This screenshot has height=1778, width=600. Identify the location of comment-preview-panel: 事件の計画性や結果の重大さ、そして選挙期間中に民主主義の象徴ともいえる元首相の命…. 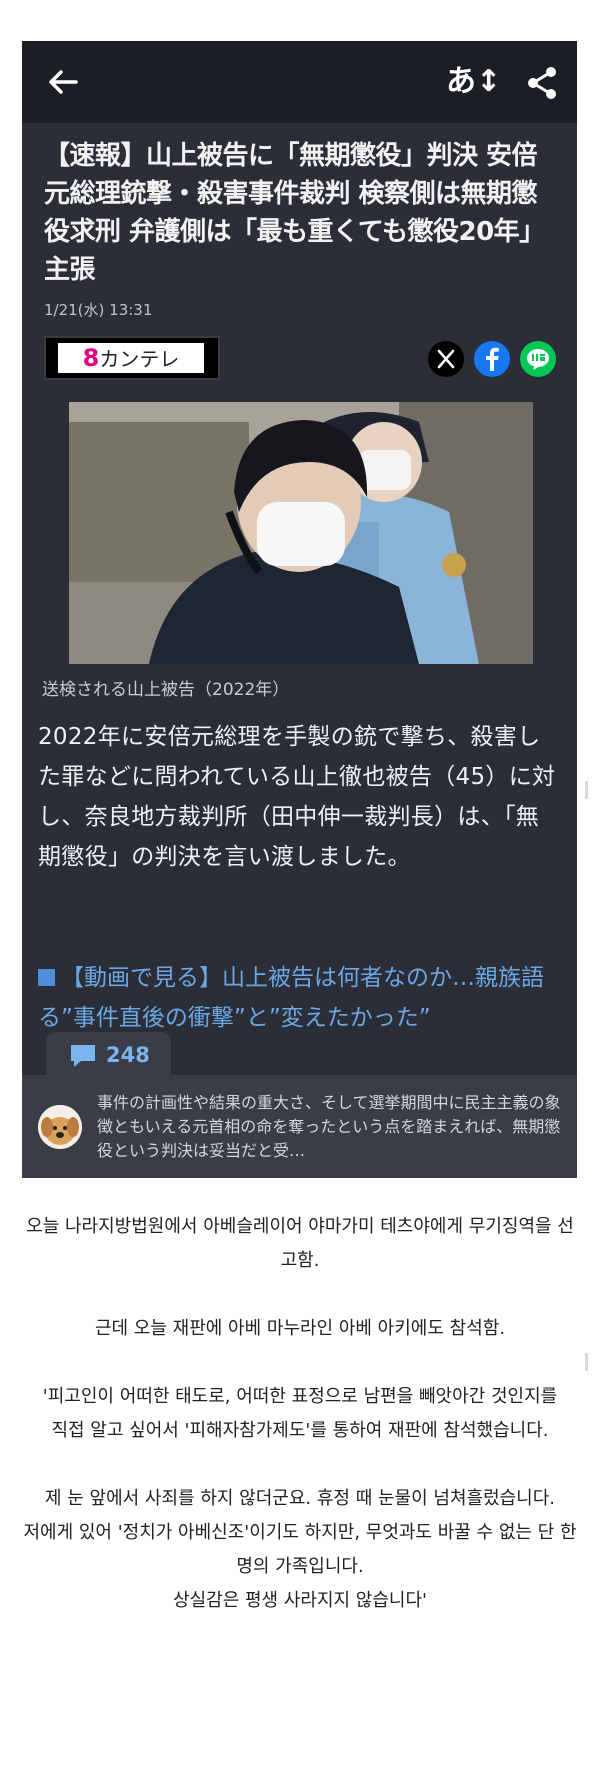
(299, 1126).